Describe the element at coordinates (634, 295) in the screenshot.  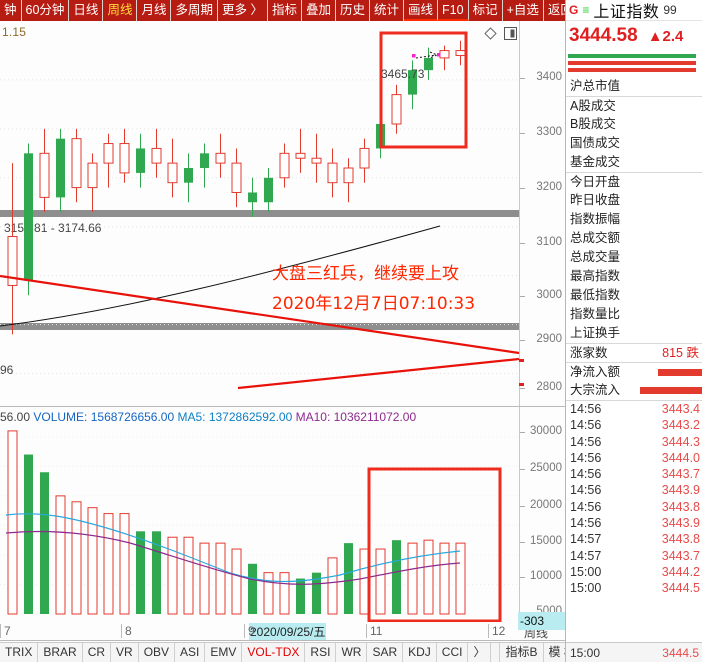
I see `stat-row-11: 最低指数` at that location.